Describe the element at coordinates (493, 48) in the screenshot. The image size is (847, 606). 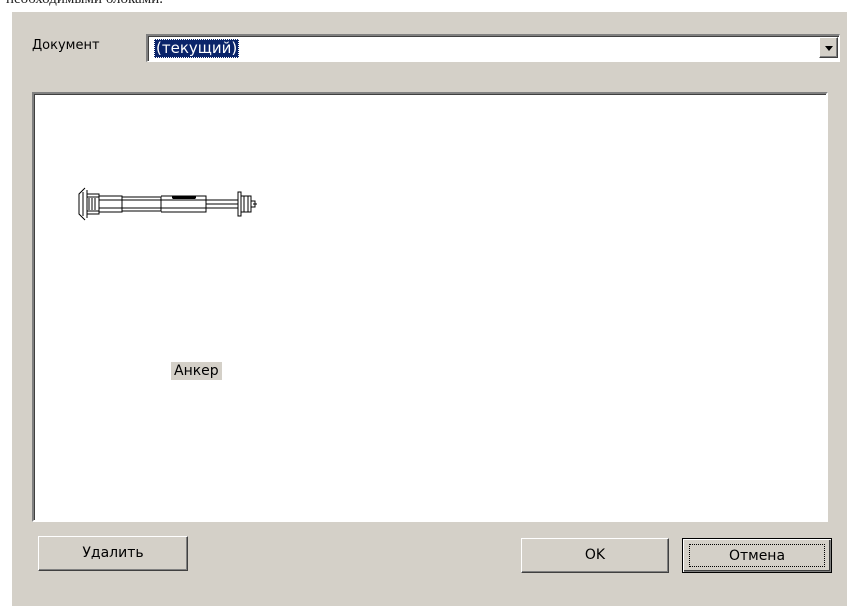
I see `document-select: (текущий)` at that location.